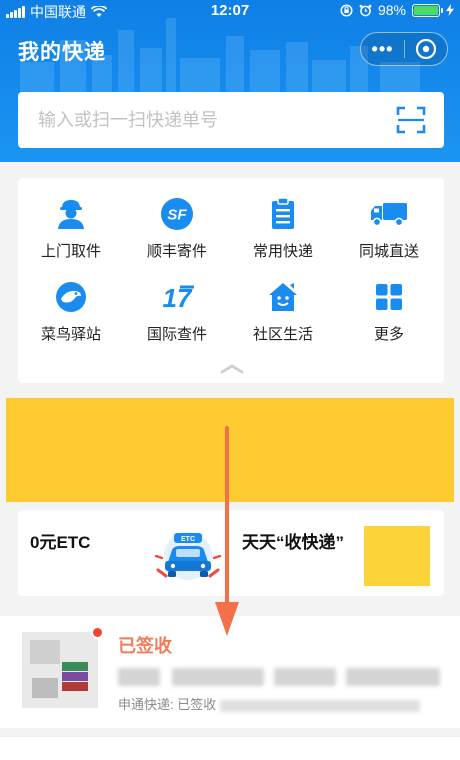 The height and width of the screenshot is (760, 460). Describe the element at coordinates (397, 556) in the screenshot. I see `tiantian-promo-image` at that location.